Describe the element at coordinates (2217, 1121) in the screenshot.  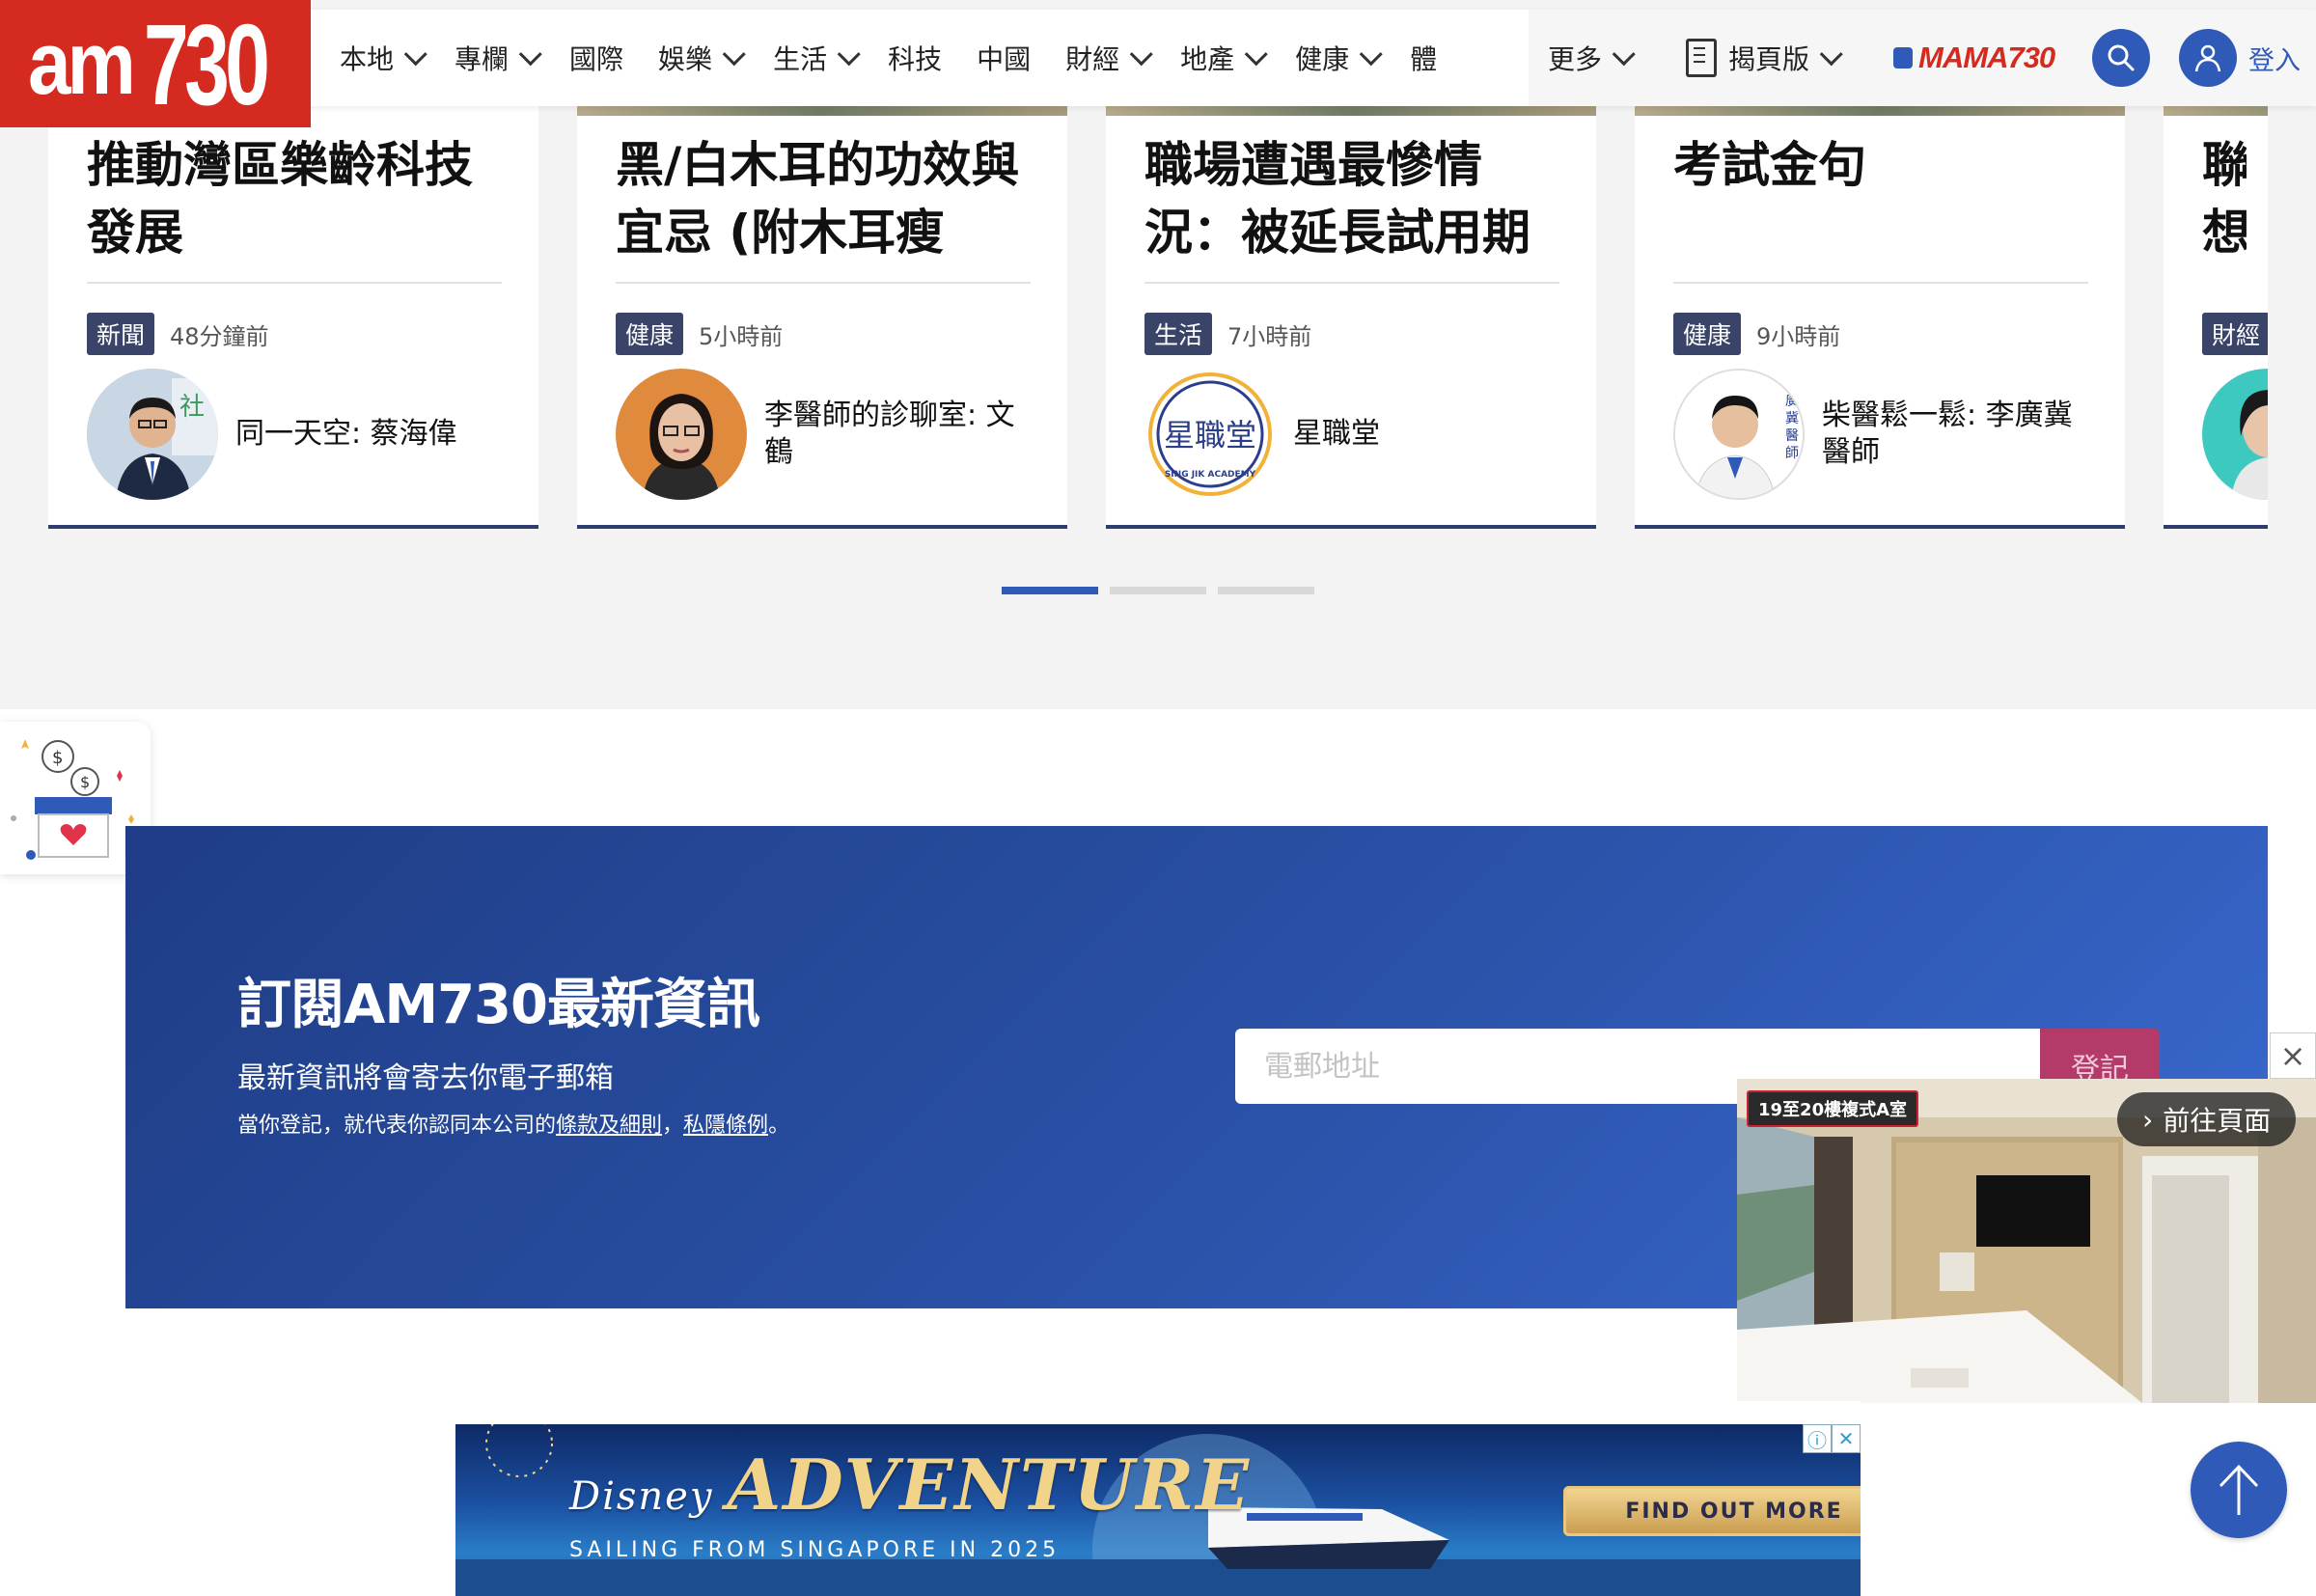
I see `go-to-page-label: 前往頁面` at that location.